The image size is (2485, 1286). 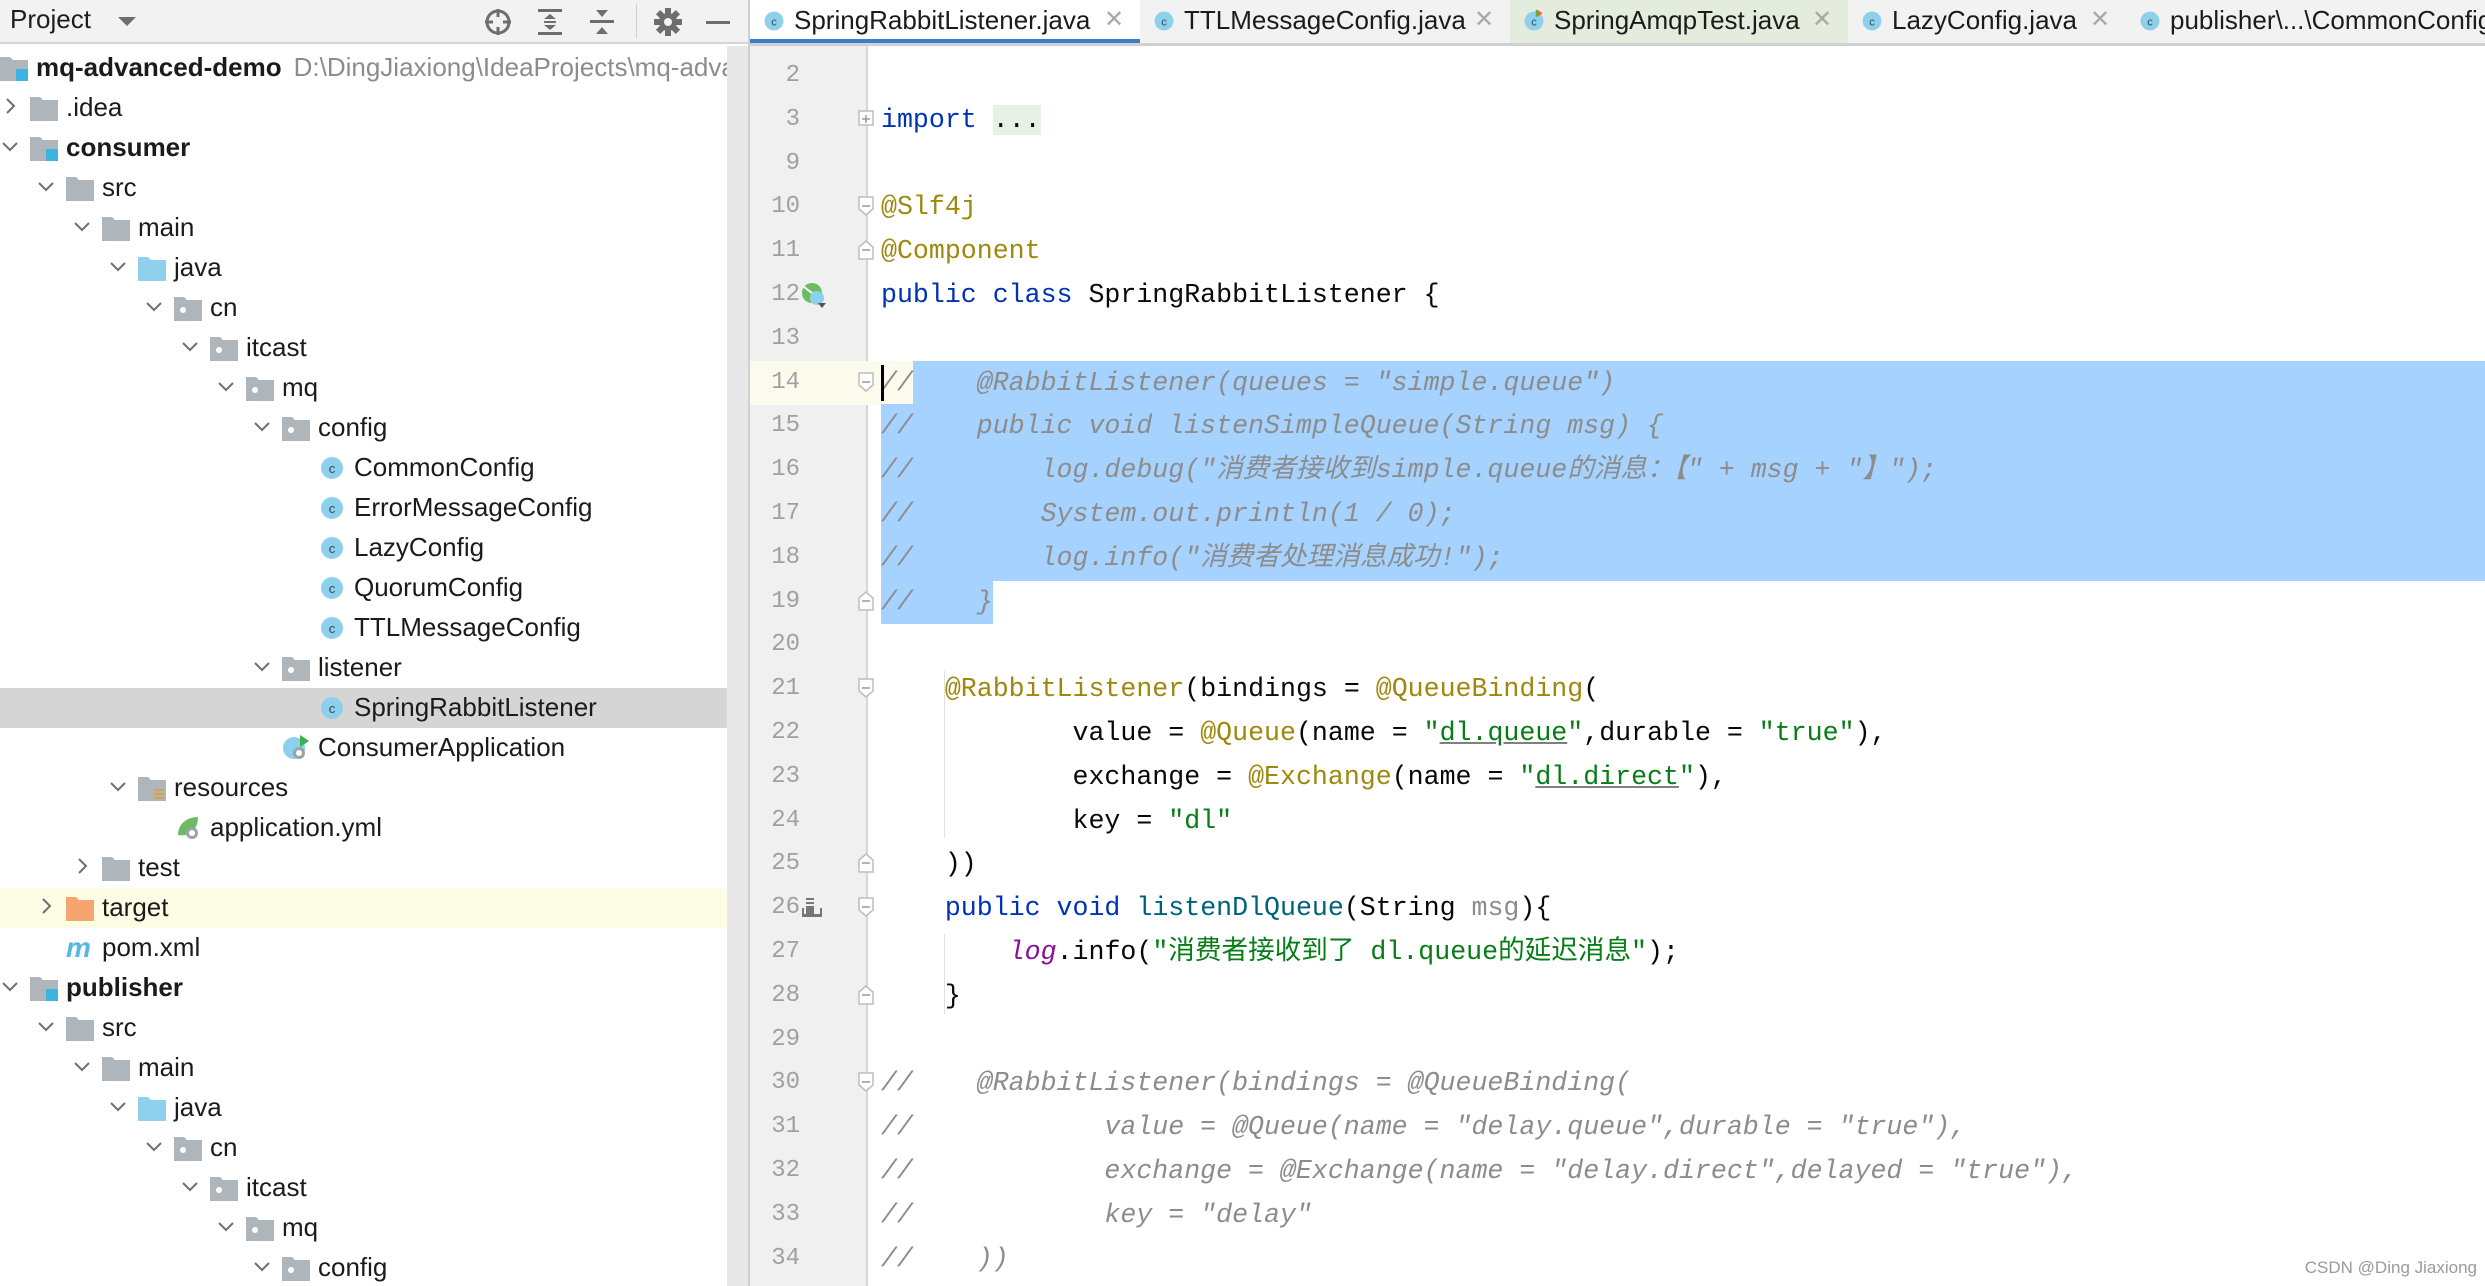 I want to click on tree-item: c TTLMessageConfig, so click(x=363, y=628).